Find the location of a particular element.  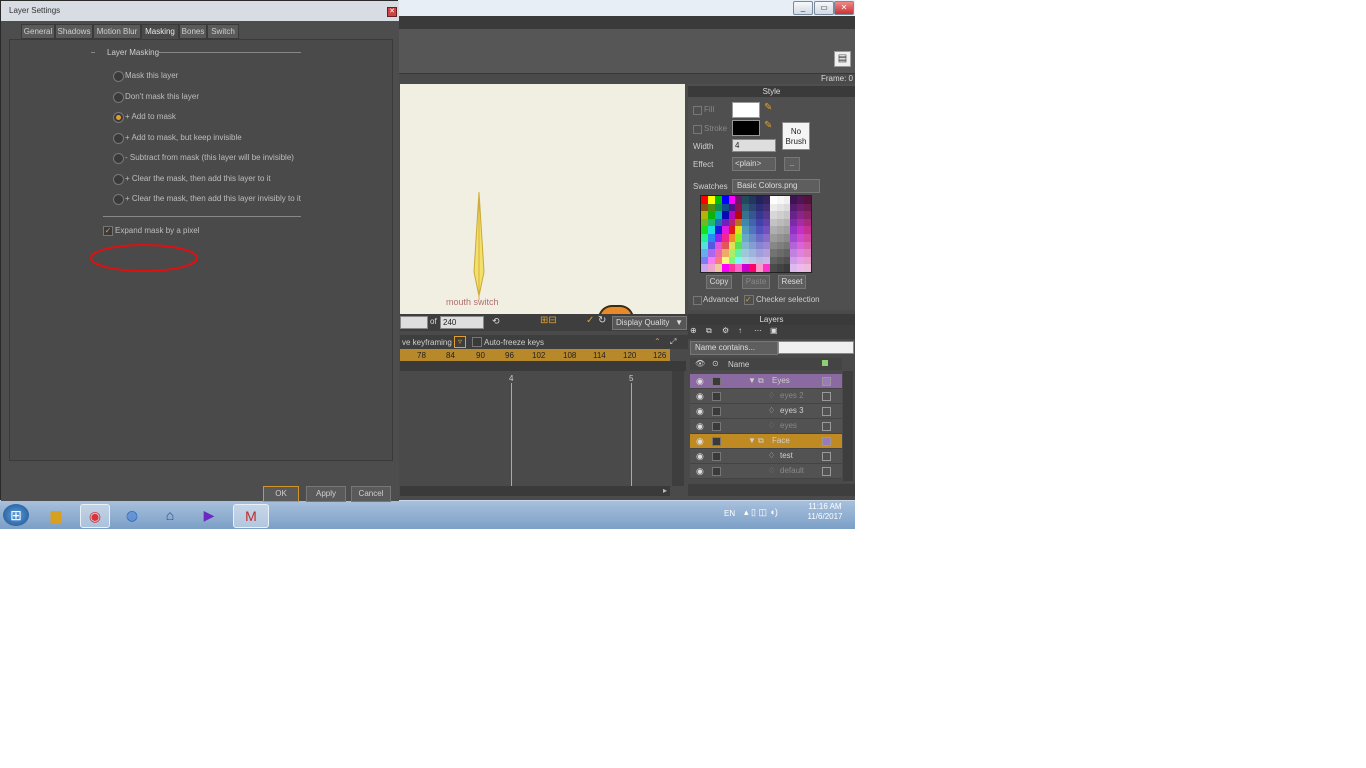

auto-freeze-checkbox is located at coordinates (477, 342).